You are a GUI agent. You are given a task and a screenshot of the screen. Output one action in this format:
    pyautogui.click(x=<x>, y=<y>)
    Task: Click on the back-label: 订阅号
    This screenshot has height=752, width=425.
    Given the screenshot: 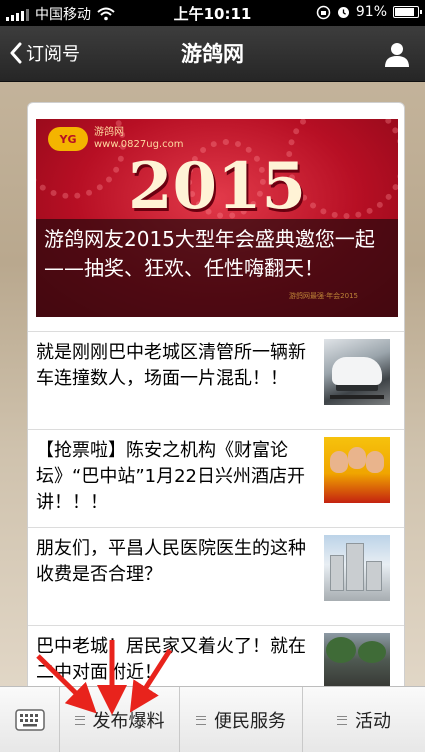 What is the action you would take?
    pyautogui.click(x=53, y=54)
    